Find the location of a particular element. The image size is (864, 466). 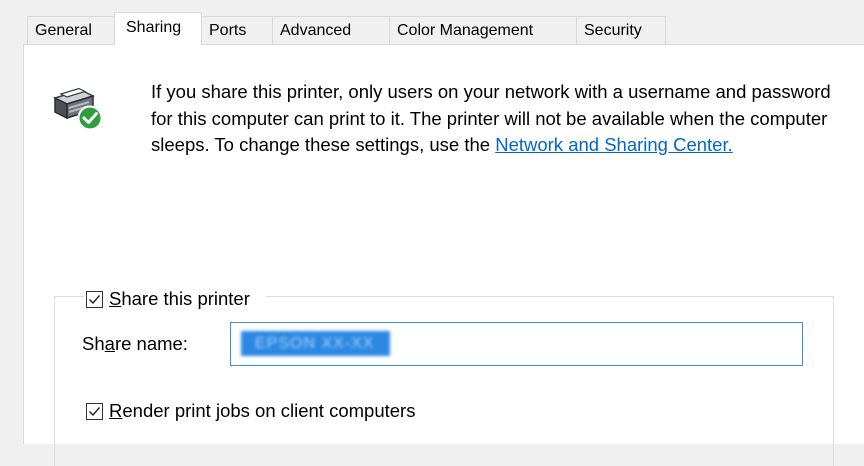

tab-ports: Ports is located at coordinates (237, 30).